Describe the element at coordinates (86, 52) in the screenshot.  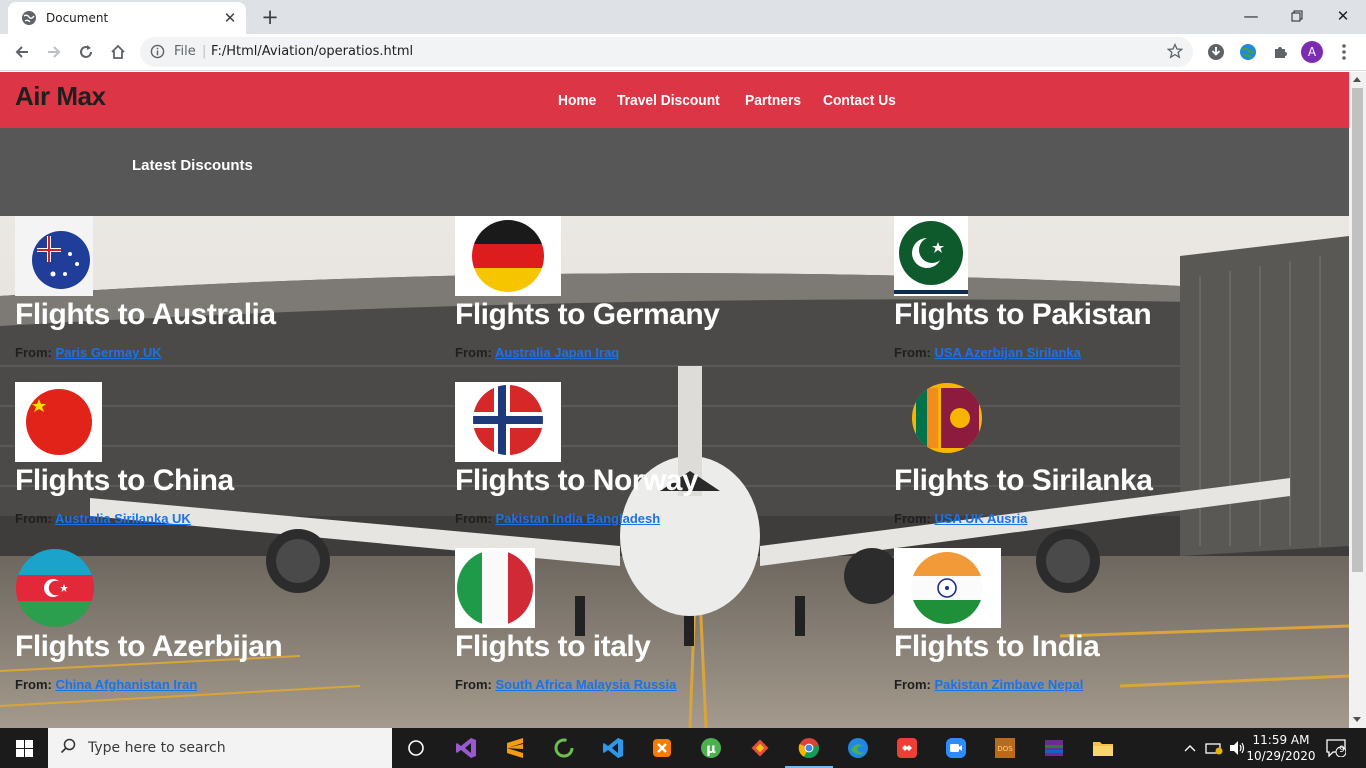
I see `reload-icon` at that location.